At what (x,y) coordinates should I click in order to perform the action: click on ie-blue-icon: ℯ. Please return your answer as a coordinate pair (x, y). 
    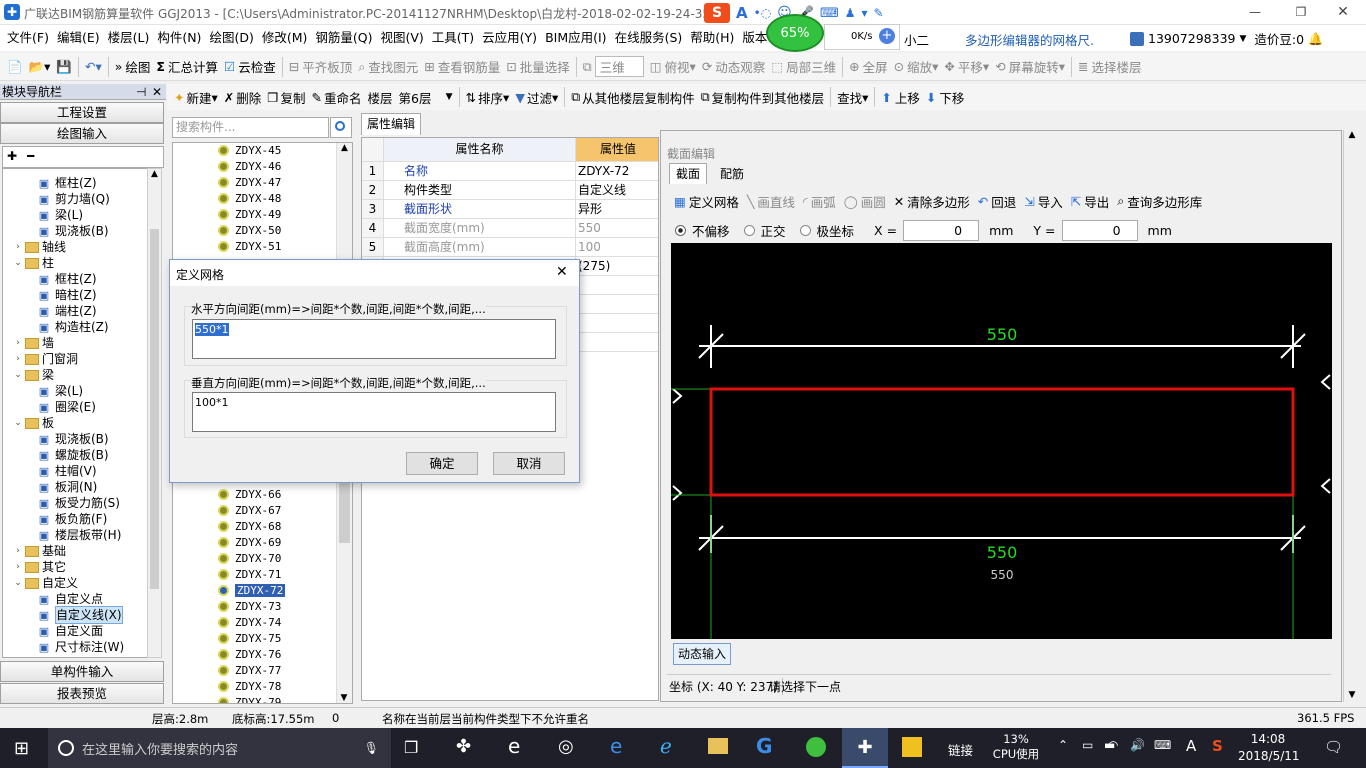
    Looking at the image, I should click on (666, 746).